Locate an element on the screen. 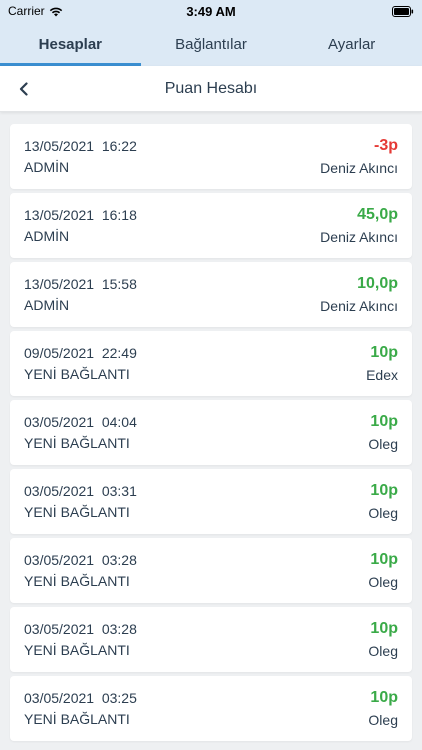 Image resolution: width=422 pixels, height=750 pixels. transaction-right: -3p Deniz Akıncı is located at coordinates (359, 156).